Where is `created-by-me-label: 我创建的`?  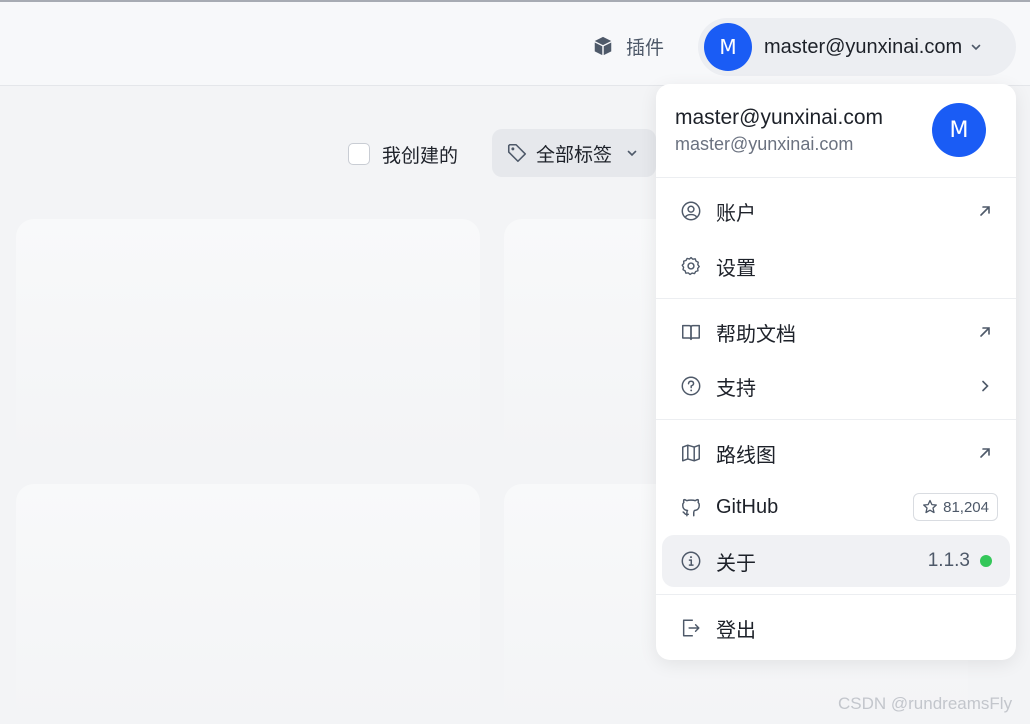
created-by-me-label: 我创建的 is located at coordinates (420, 156).